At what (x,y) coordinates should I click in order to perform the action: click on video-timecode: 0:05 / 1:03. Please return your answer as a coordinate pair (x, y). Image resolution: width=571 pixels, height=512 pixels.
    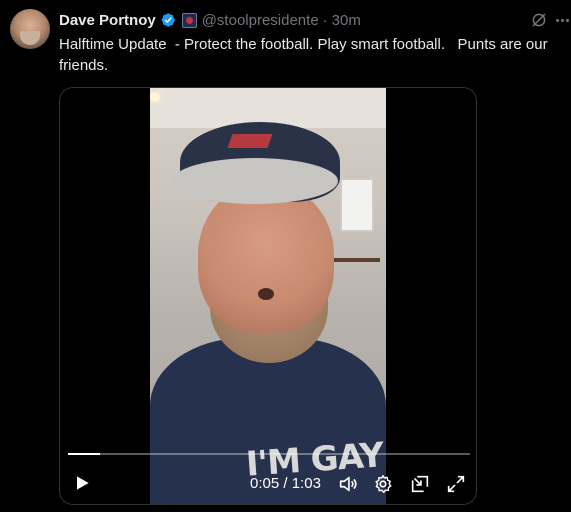
    Looking at the image, I should click on (285, 483).